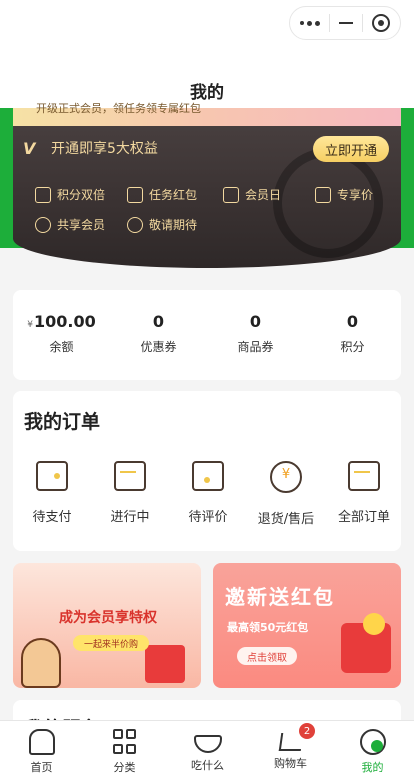 The image size is (414, 781). Describe the element at coordinates (43, 224) in the screenshot. I see `share-icon` at that location.